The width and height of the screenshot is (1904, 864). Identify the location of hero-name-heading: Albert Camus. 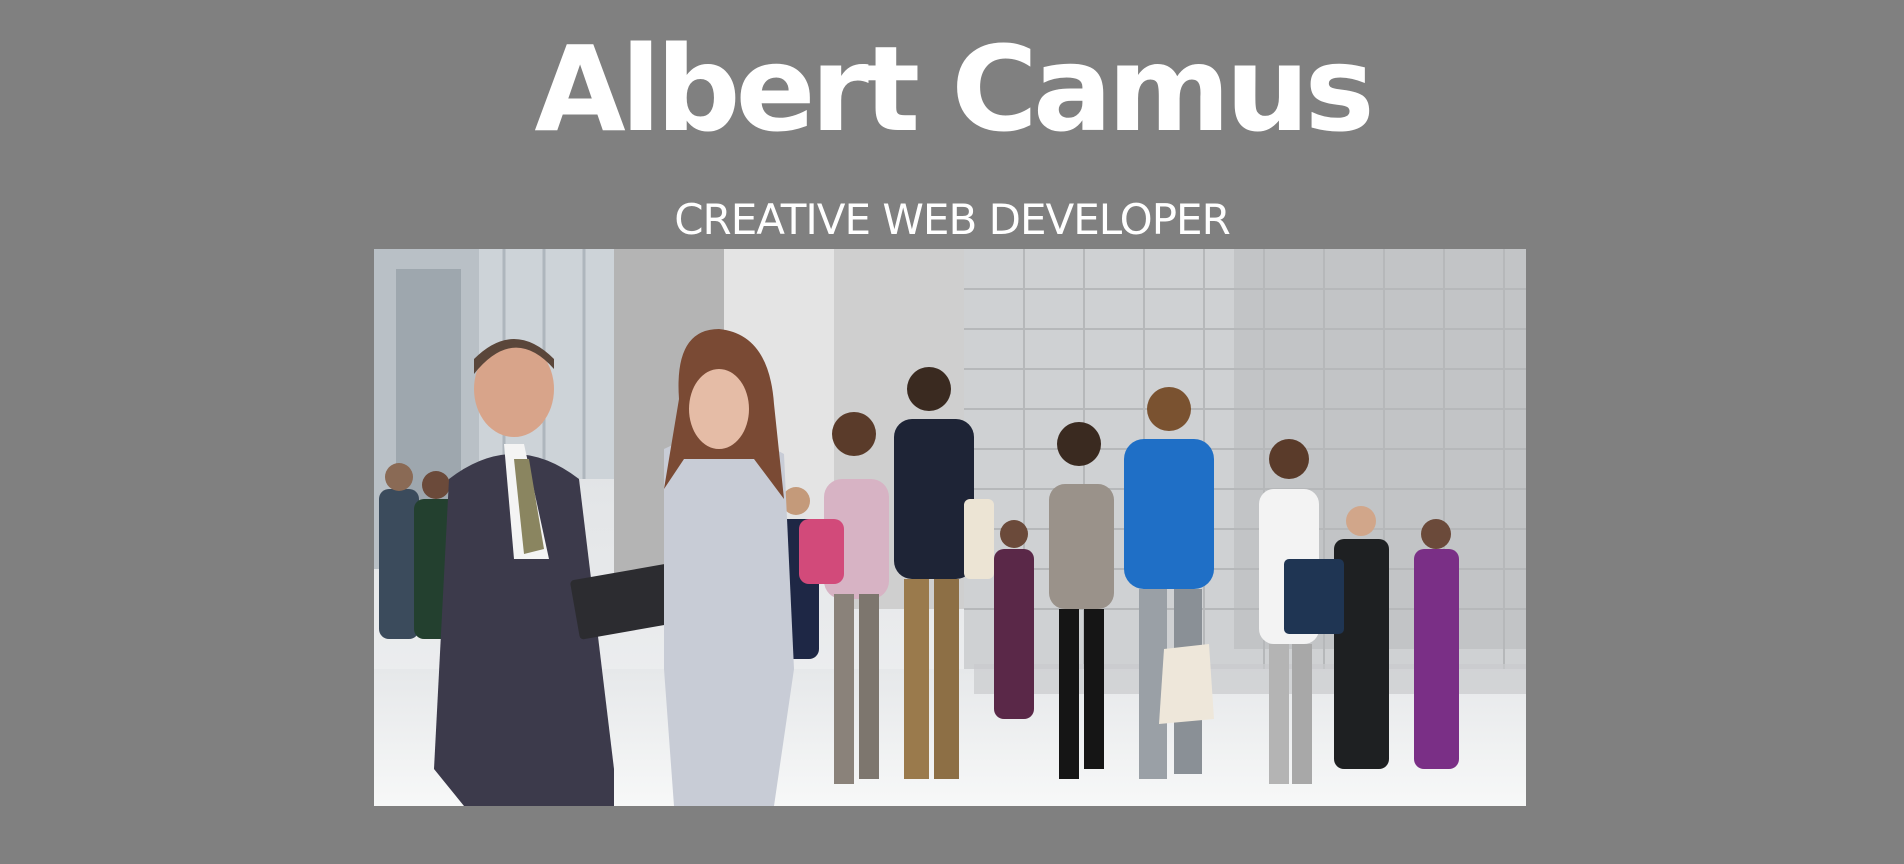
(954, 89).